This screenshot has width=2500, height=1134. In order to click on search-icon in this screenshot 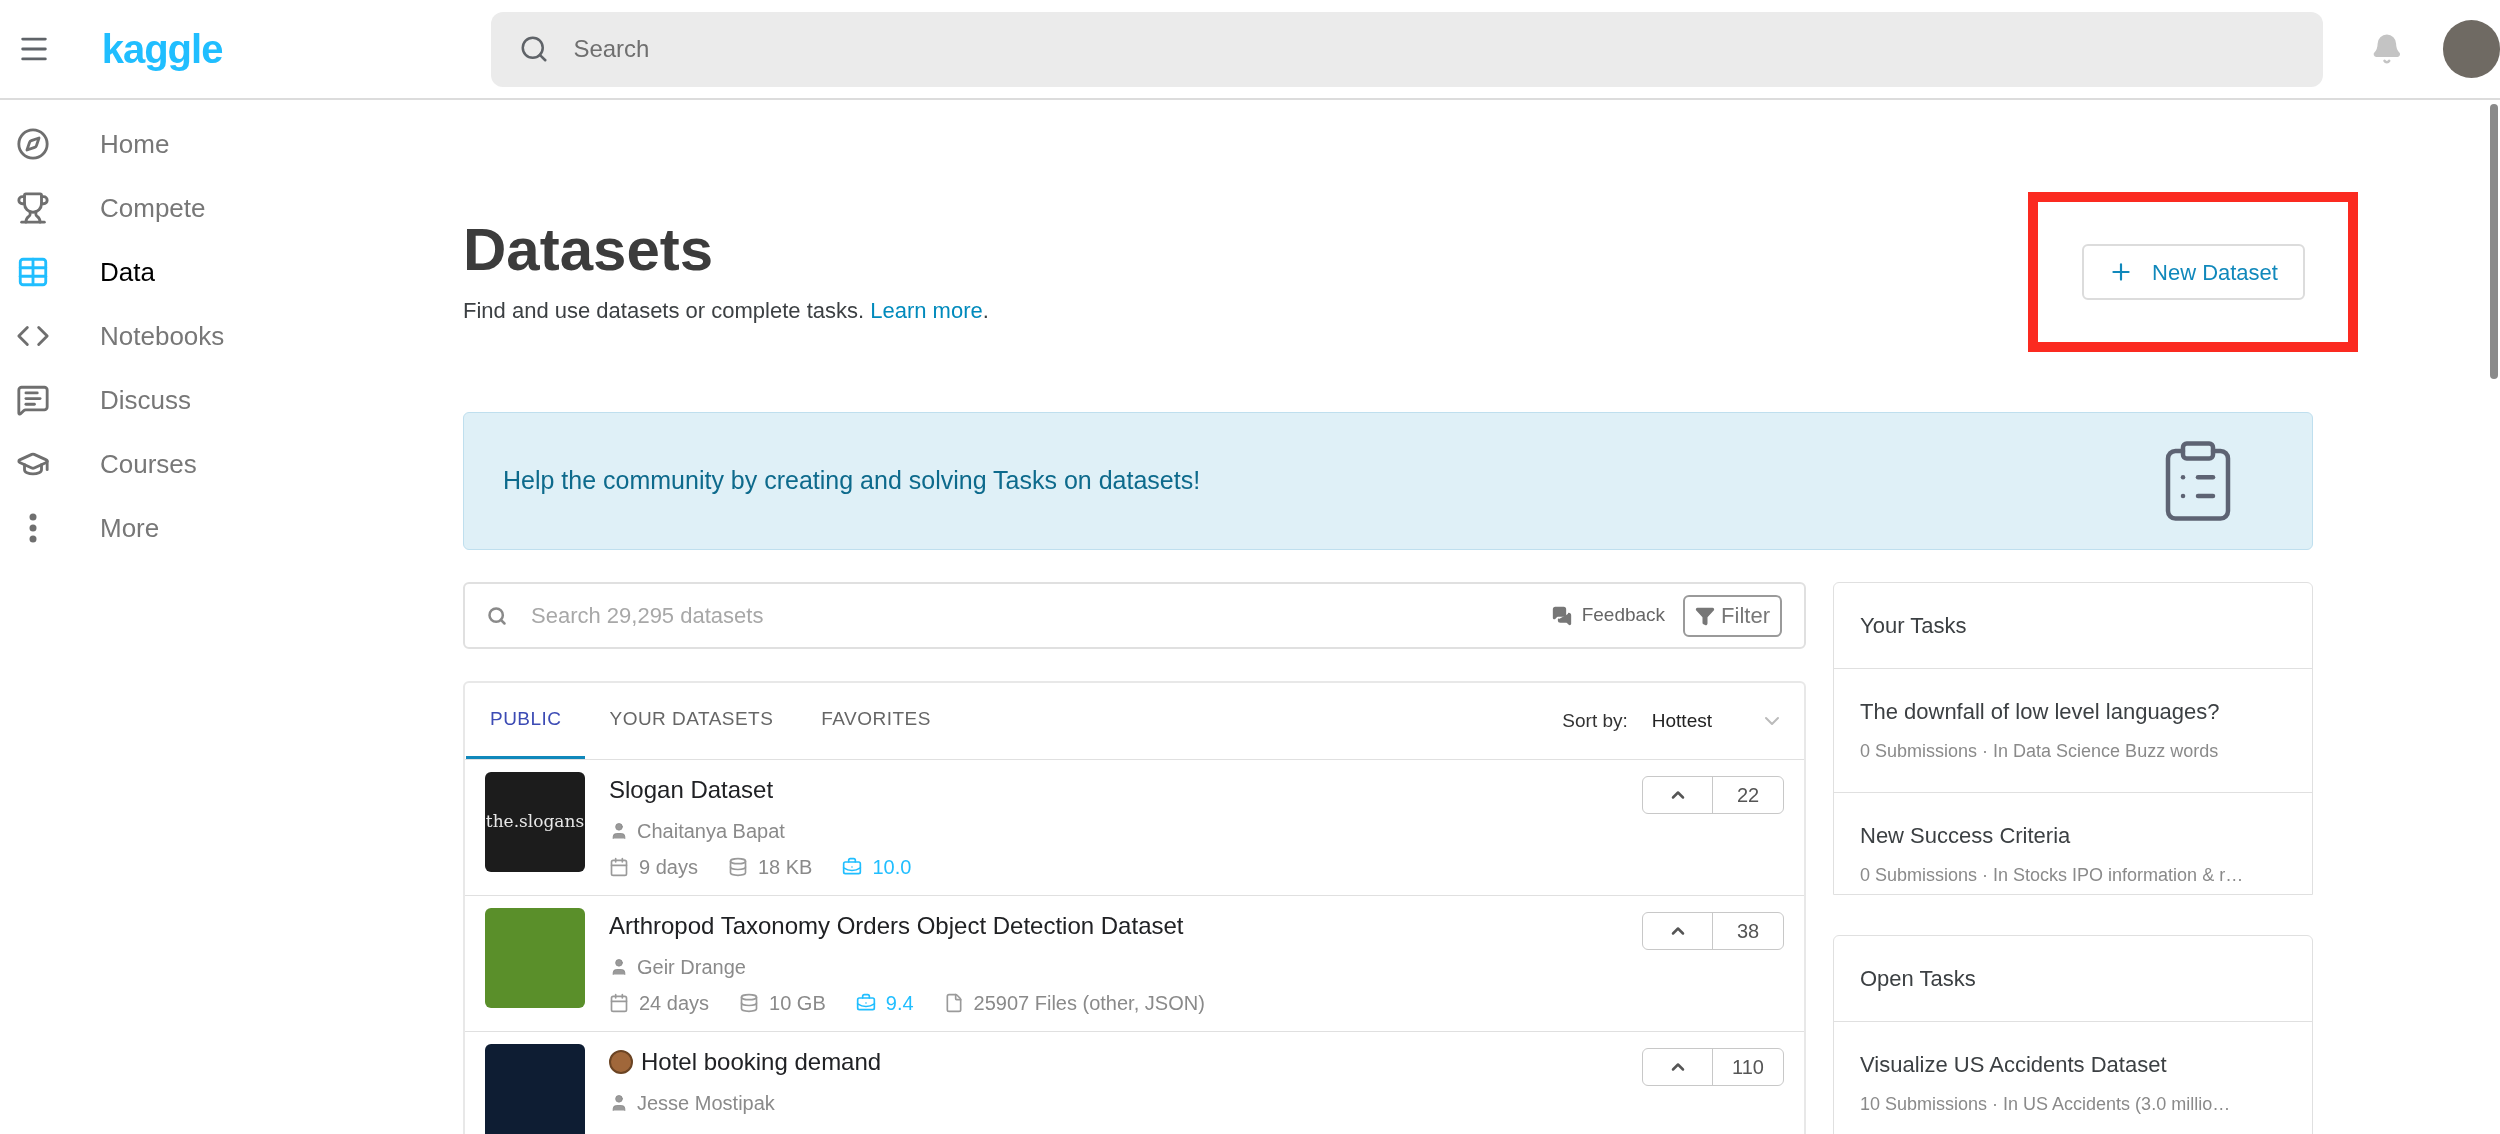, I will do `click(497, 616)`.